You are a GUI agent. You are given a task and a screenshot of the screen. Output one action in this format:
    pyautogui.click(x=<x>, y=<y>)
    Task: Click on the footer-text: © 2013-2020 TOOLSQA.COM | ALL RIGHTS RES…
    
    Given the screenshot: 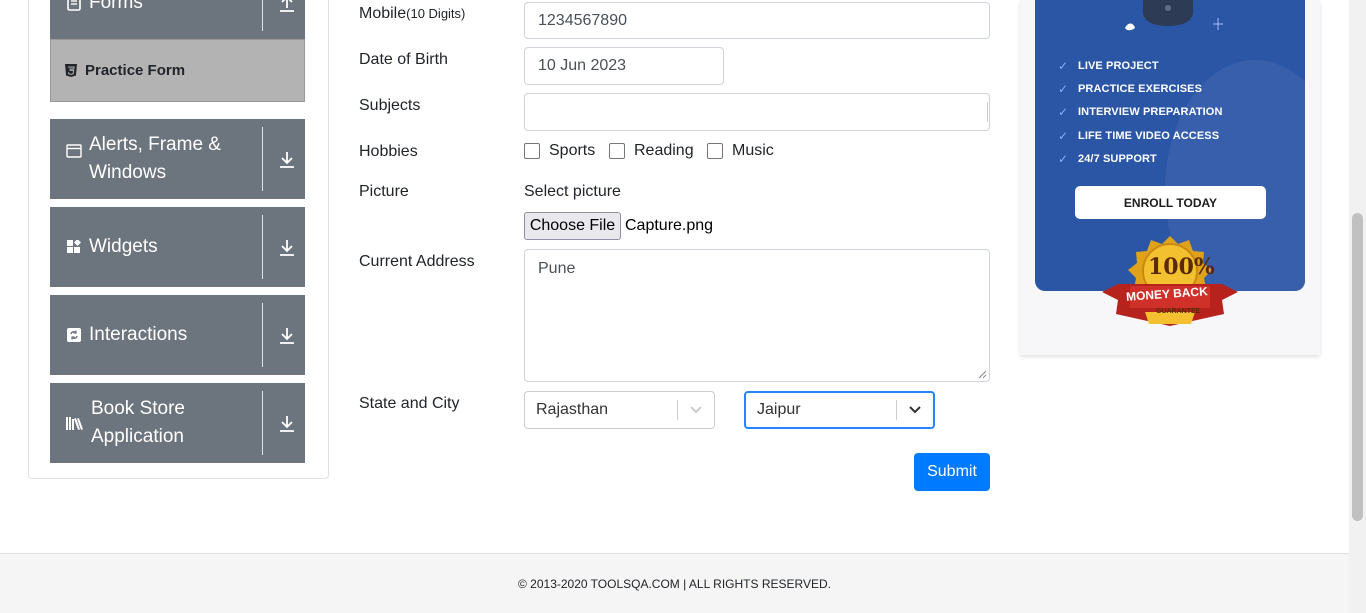 What is the action you would take?
    pyautogui.click(x=674, y=583)
    